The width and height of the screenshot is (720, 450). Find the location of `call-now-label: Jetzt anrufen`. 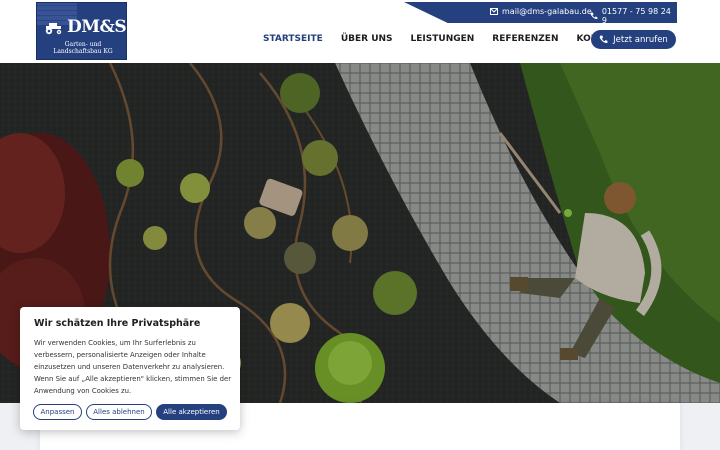

call-now-label: Jetzt anrufen is located at coordinates (640, 39).